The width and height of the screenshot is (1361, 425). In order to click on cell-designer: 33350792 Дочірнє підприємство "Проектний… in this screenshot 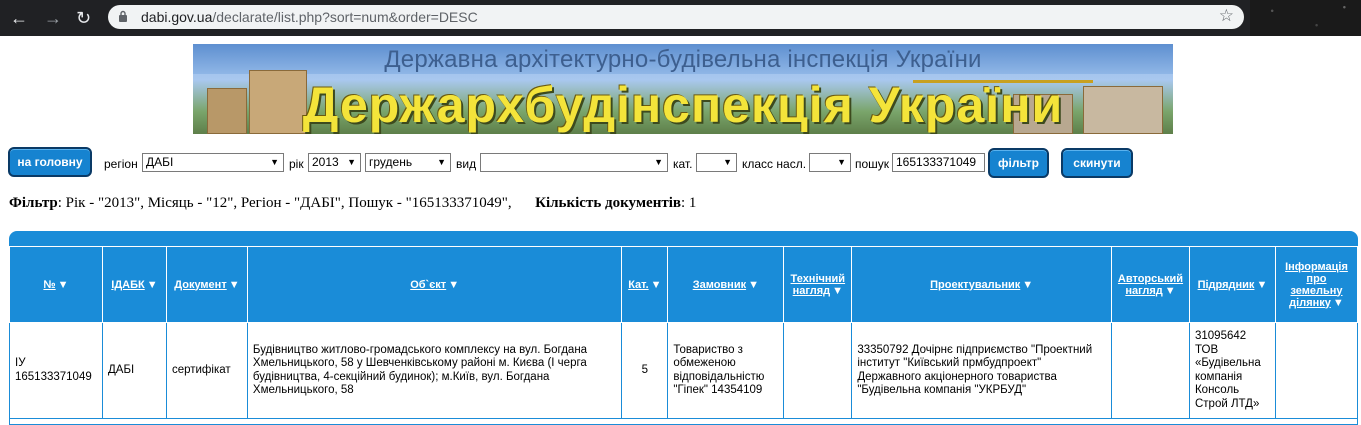, I will do `click(981, 370)`.